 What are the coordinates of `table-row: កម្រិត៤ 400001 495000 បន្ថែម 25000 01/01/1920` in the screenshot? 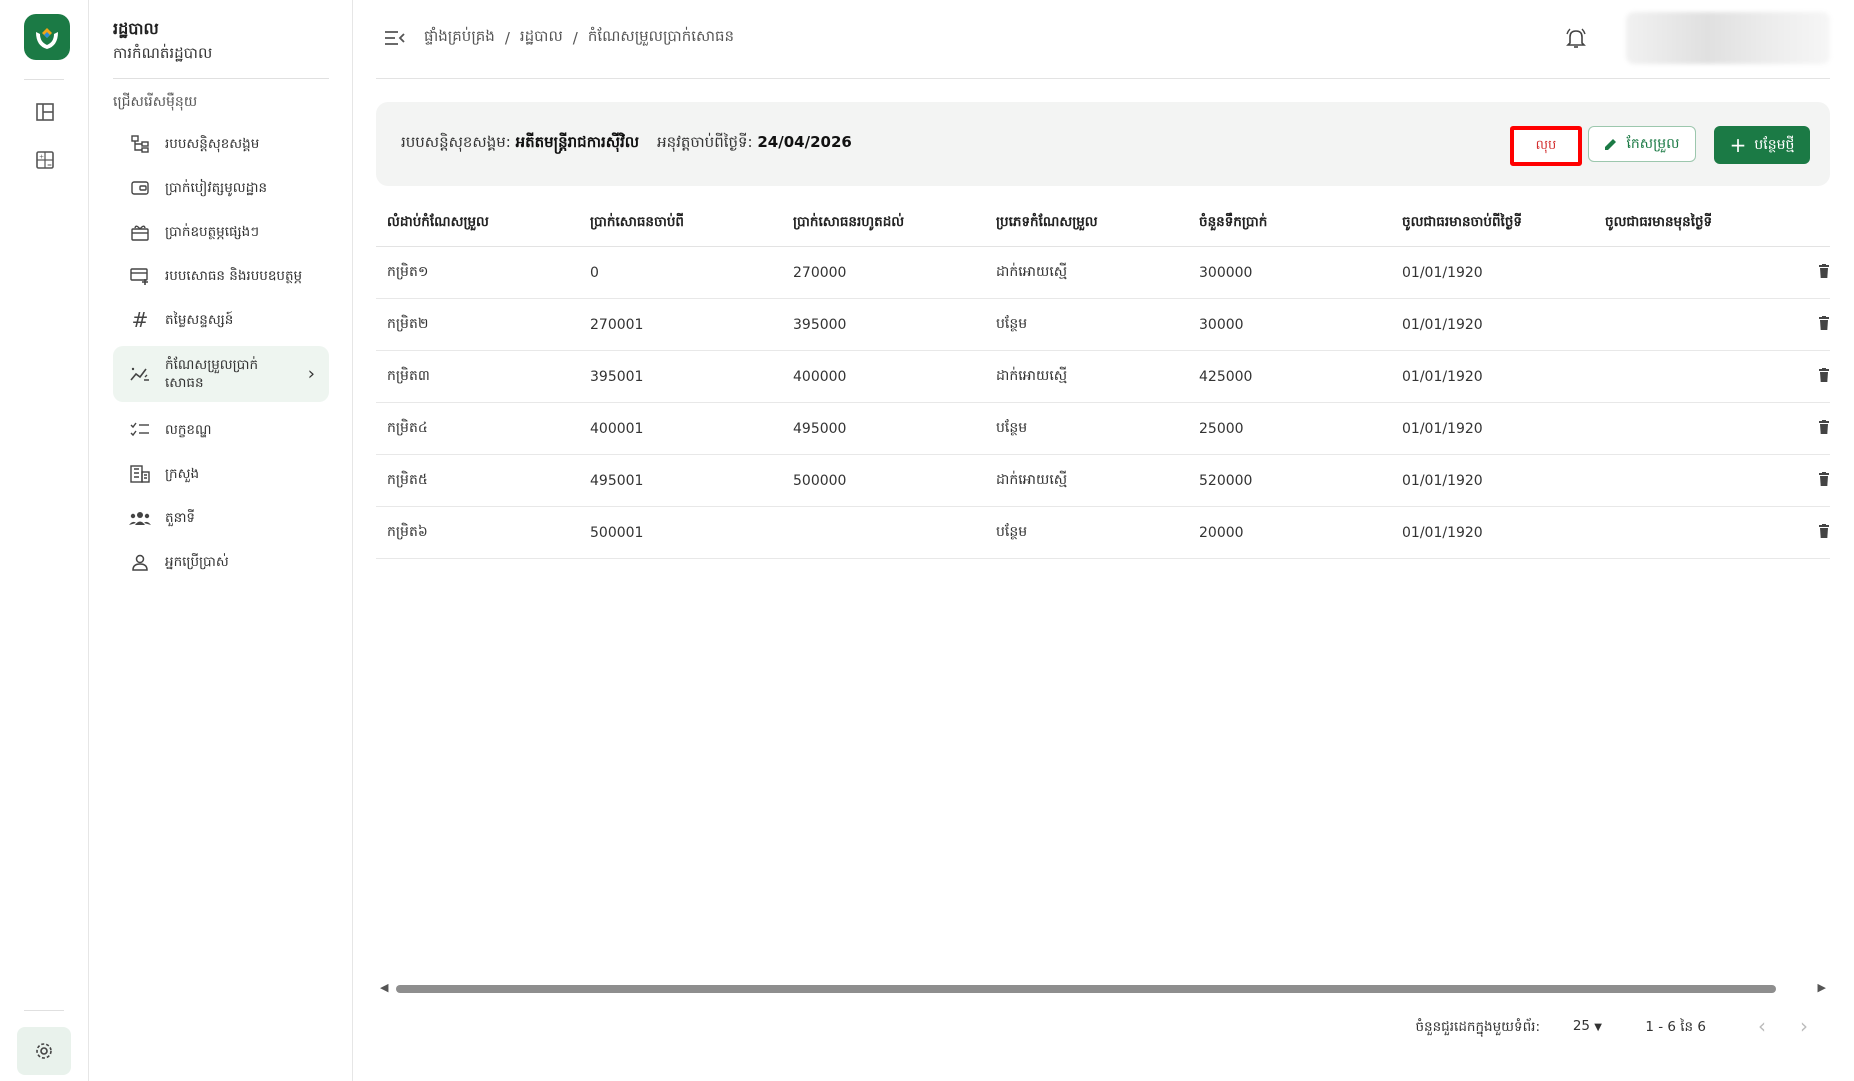 It's located at (1103, 428).